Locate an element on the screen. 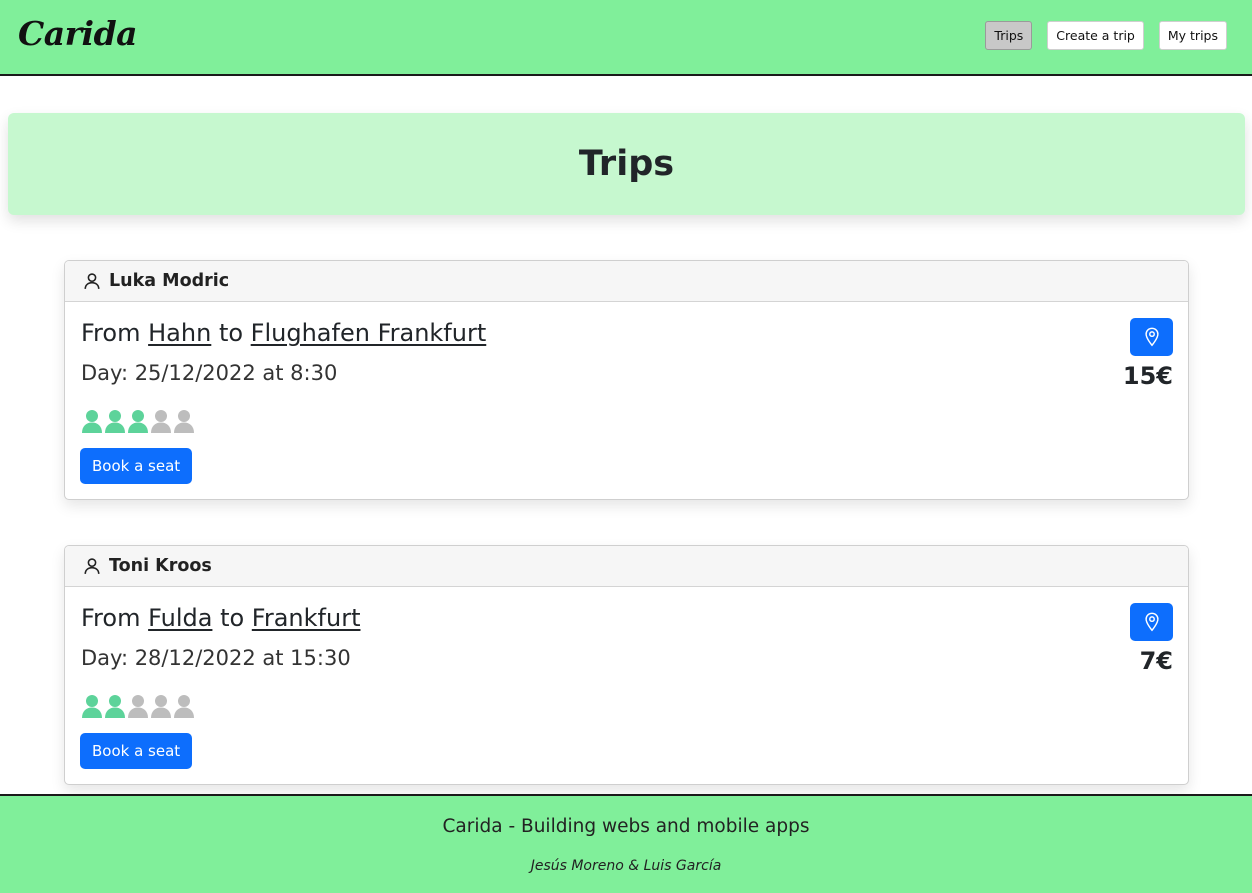 Image resolution: width=1252 pixels, height=893 pixels. trip-date: Day: 25/12/2022 at 8:30 is located at coordinates (209, 373).